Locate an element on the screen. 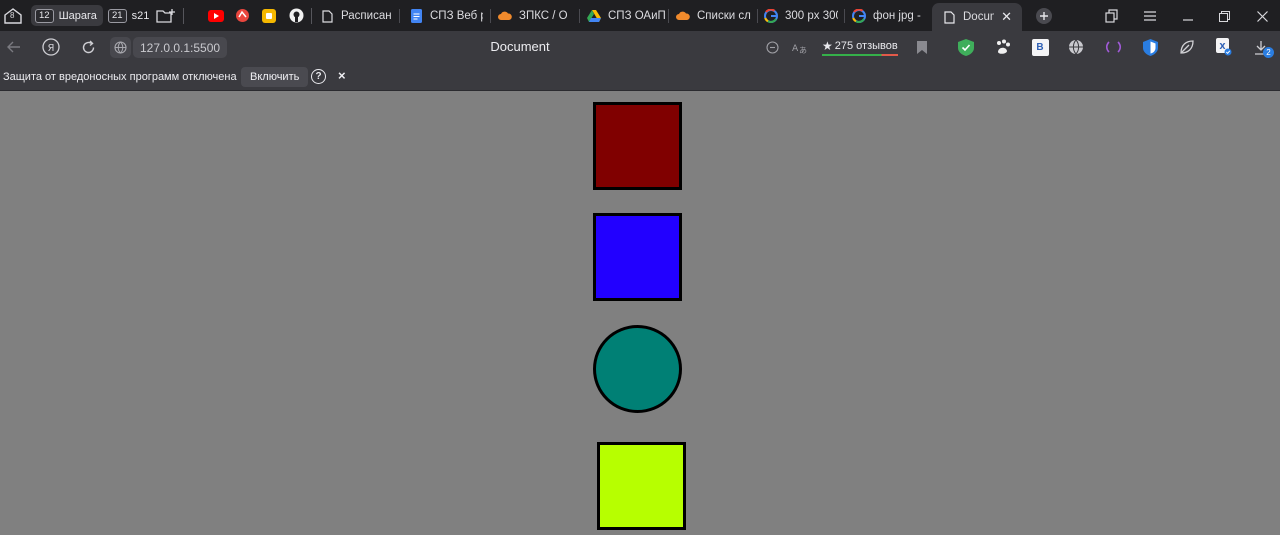 The height and width of the screenshot is (535, 1280). url-text: 127.0.0.1:5500 is located at coordinates (180, 47).